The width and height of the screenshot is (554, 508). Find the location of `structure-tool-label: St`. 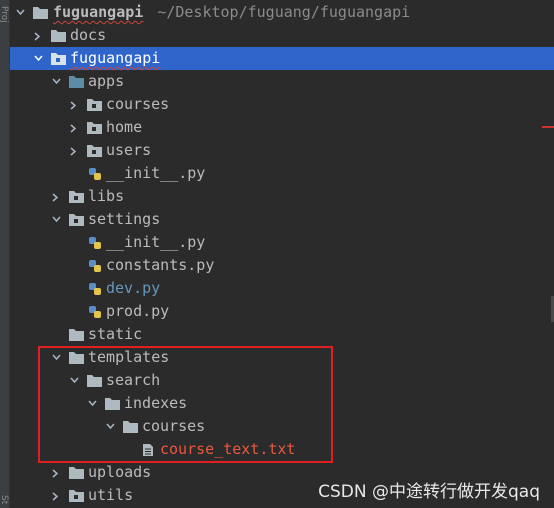

structure-tool-label: St is located at coordinates (4, 499).